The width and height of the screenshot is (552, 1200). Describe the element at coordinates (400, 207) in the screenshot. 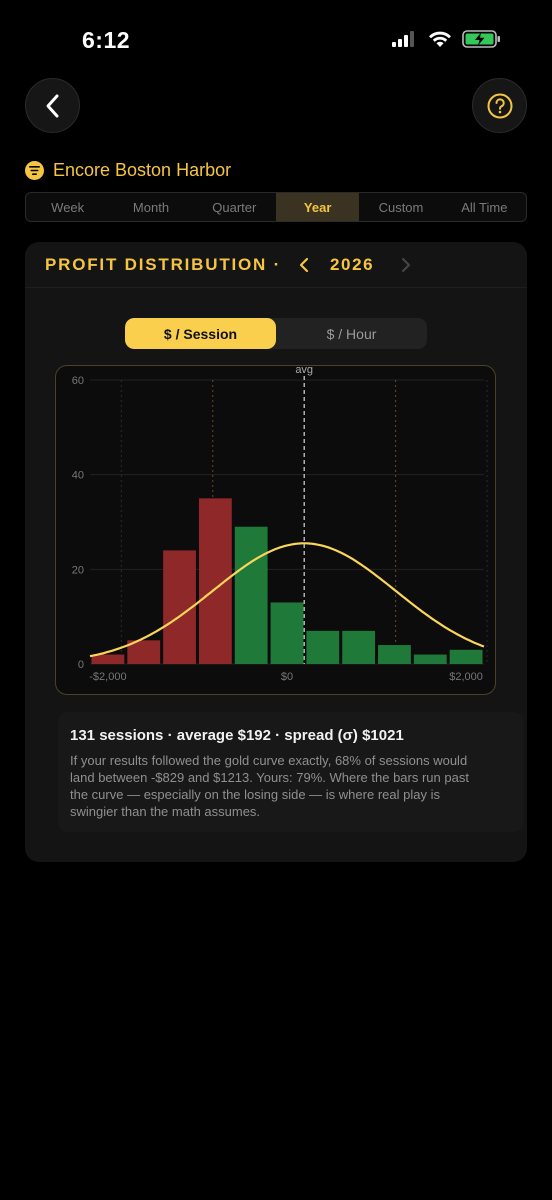

I see `tab-custom: Custom` at that location.